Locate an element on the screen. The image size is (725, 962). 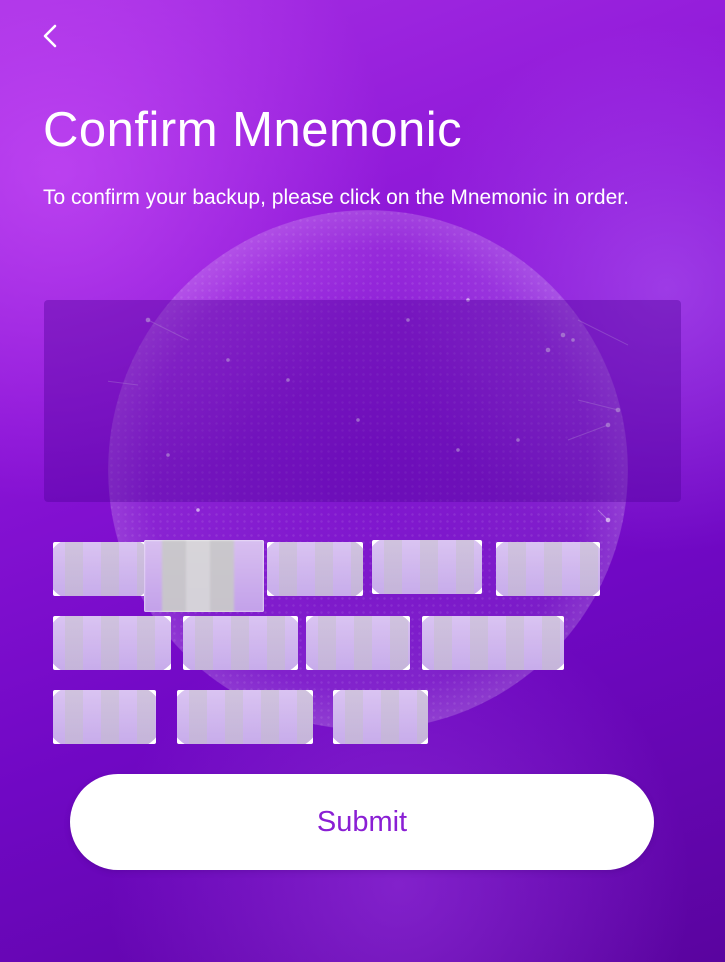
submit-button: Submit is located at coordinates (362, 822).